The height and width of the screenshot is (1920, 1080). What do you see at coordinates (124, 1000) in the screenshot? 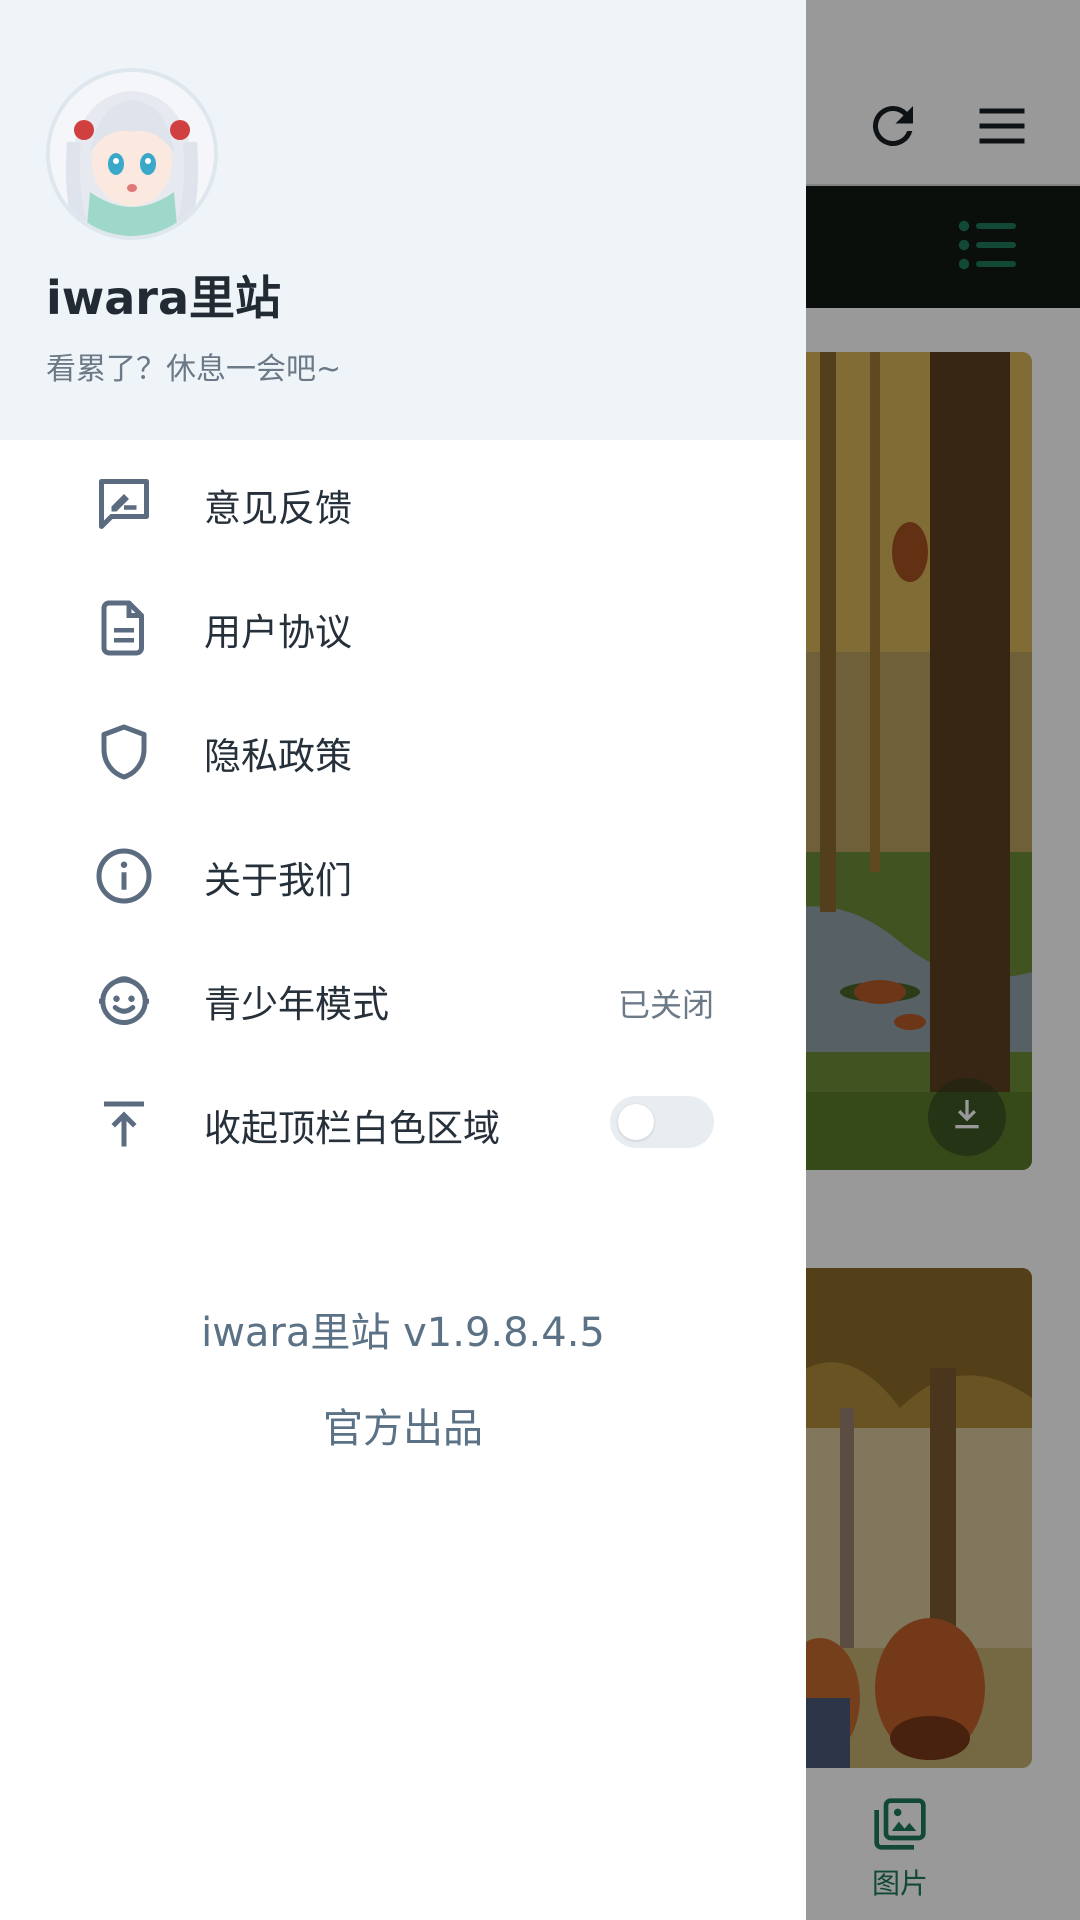
I see `child-face-icon` at bounding box center [124, 1000].